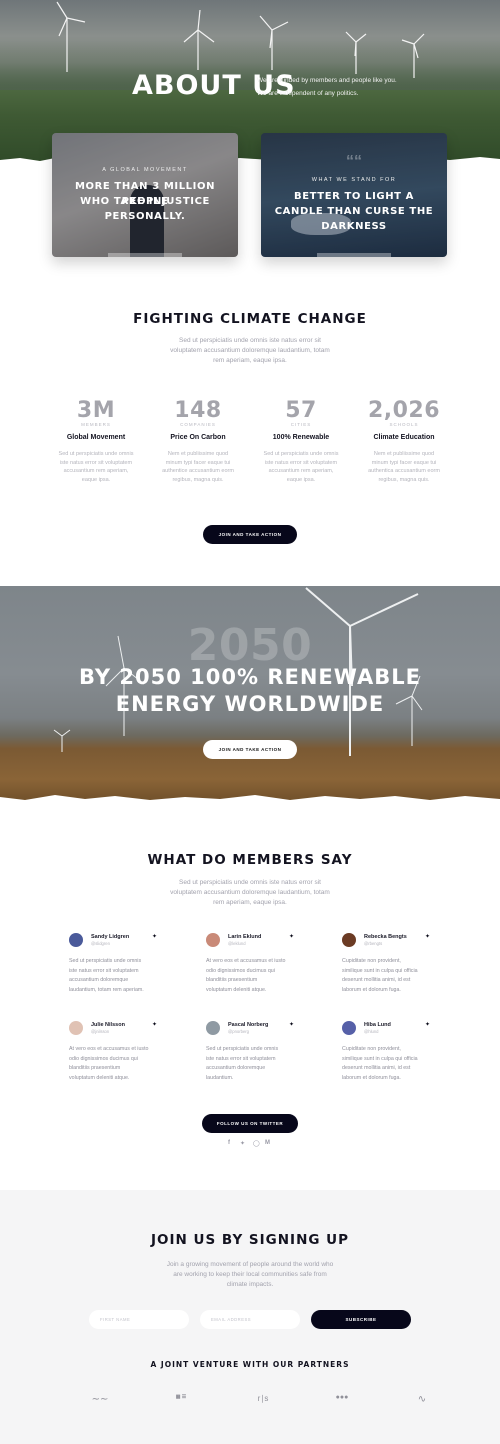  What do you see at coordinates (145, 201) in the screenshot?
I see `card-title-line-2: WHO TAKE INJUSTICE` at bounding box center [145, 201].